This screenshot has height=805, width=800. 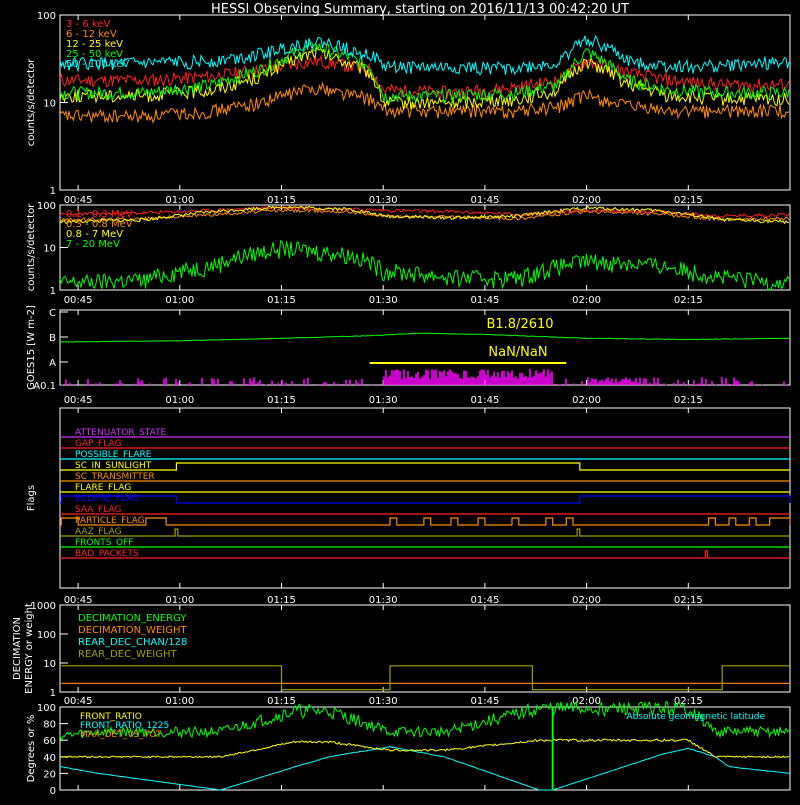 What do you see at coordinates (31, 498) in the screenshot?
I see `y-axis-label: Flags` at bounding box center [31, 498].